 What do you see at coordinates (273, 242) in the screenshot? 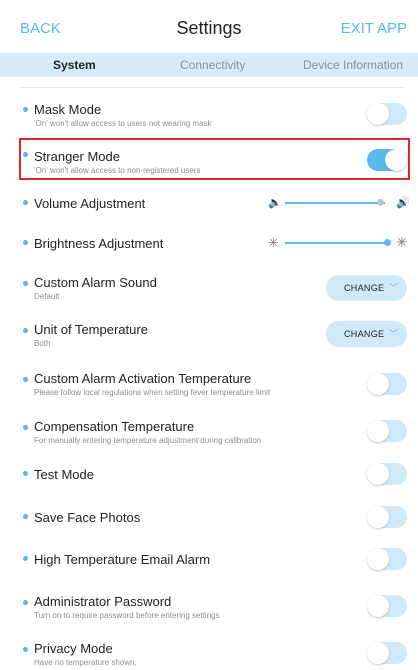
I see `brightness-low-icon: ✳` at bounding box center [273, 242].